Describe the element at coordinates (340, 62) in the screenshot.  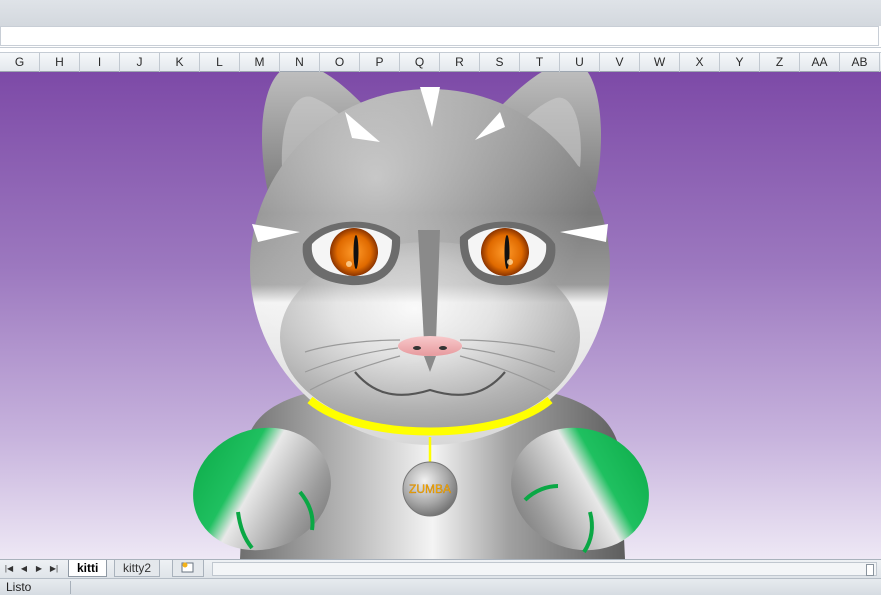
I see `column-header-o: O` at that location.